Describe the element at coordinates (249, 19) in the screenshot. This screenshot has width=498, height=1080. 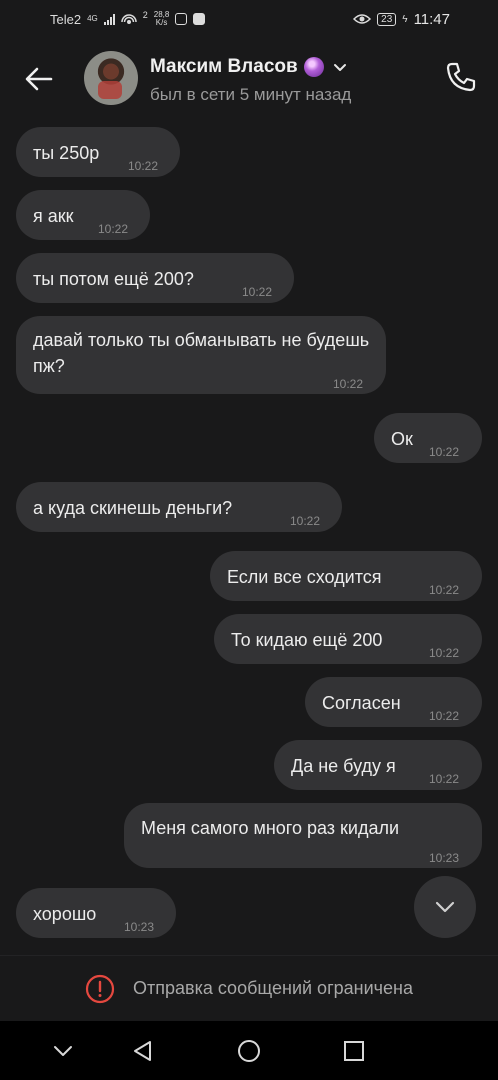
I see `status-bar: Tele2 4G 2 28,8 K/s 23 ϟ 11:47` at that location.